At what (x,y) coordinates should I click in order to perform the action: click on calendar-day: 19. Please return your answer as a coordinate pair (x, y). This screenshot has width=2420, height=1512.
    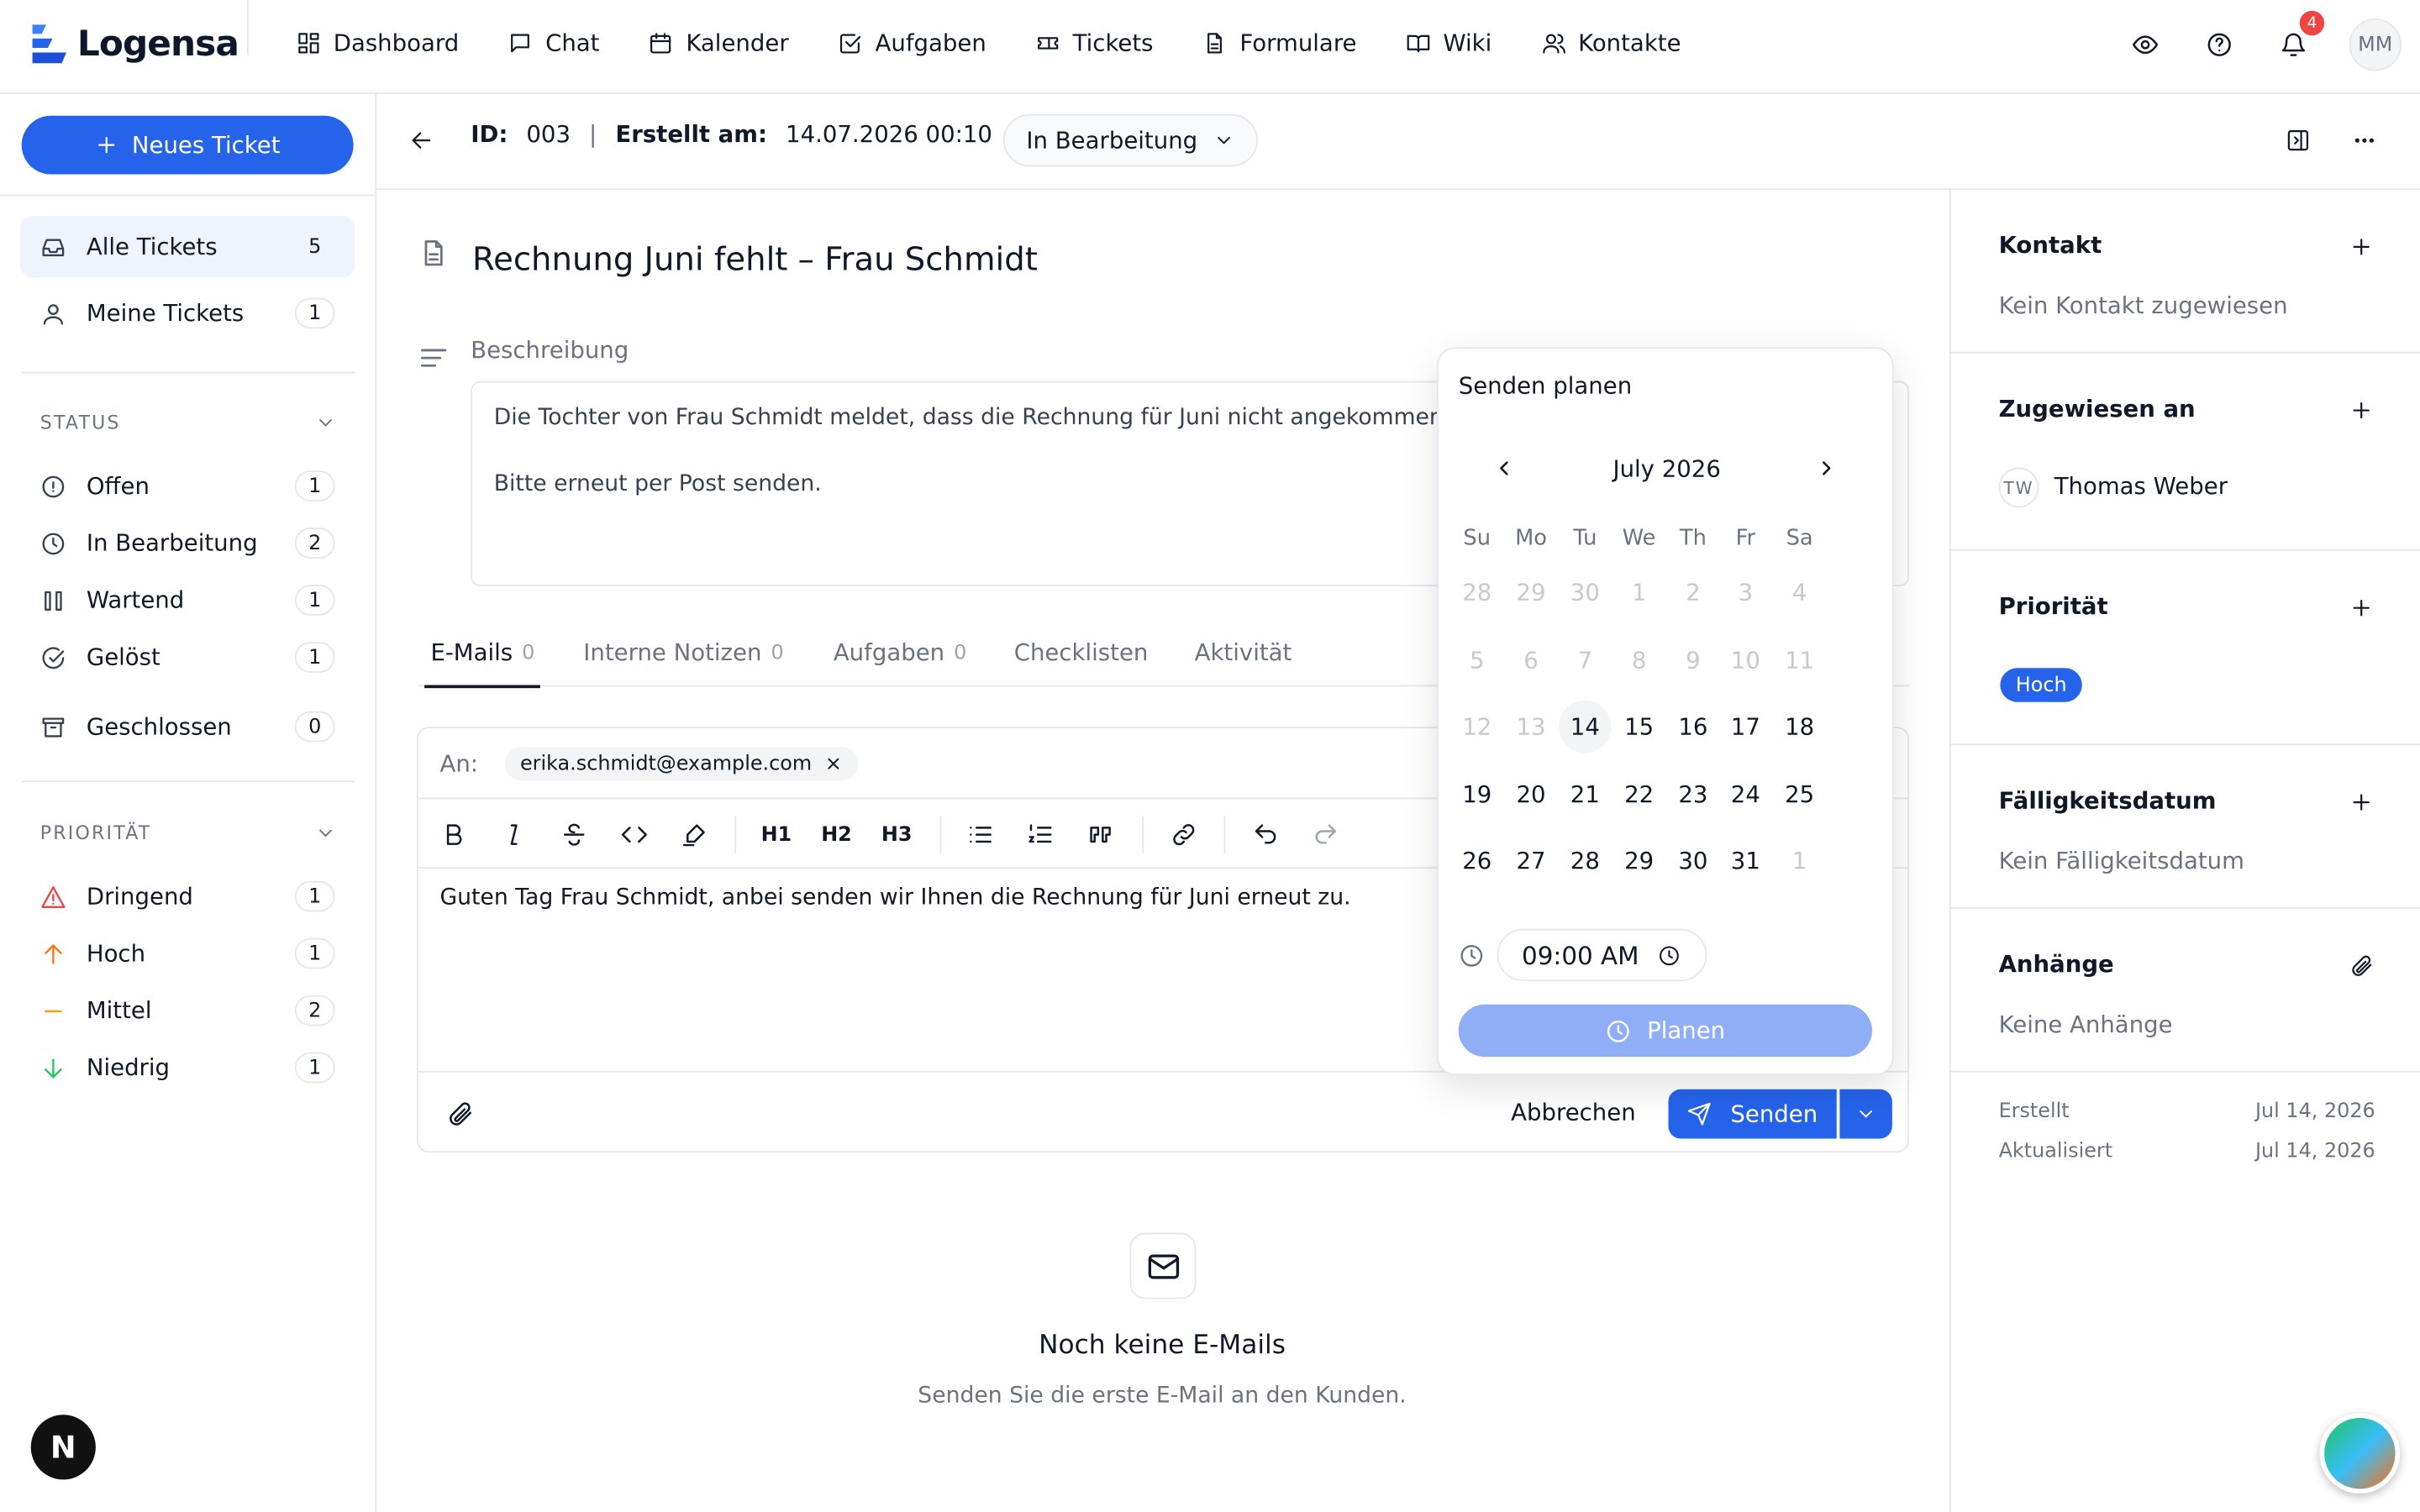
    Looking at the image, I should click on (1477, 795).